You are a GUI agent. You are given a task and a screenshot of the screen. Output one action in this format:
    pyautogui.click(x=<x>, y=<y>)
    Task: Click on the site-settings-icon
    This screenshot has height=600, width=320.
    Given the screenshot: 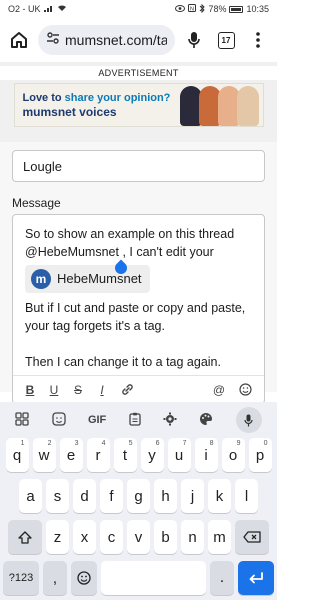 What is the action you would take?
    pyautogui.click(x=53, y=40)
    